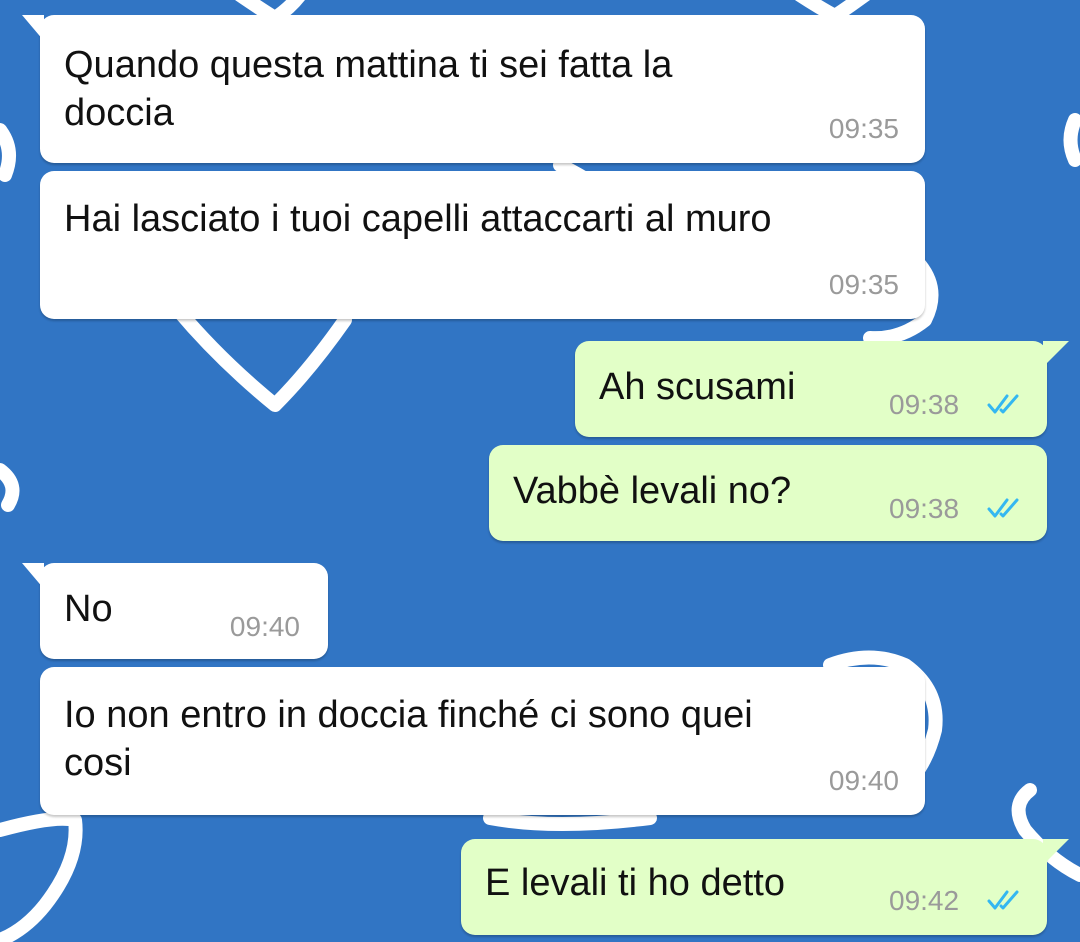  I want to click on message-text: Ah scusami, so click(697, 387).